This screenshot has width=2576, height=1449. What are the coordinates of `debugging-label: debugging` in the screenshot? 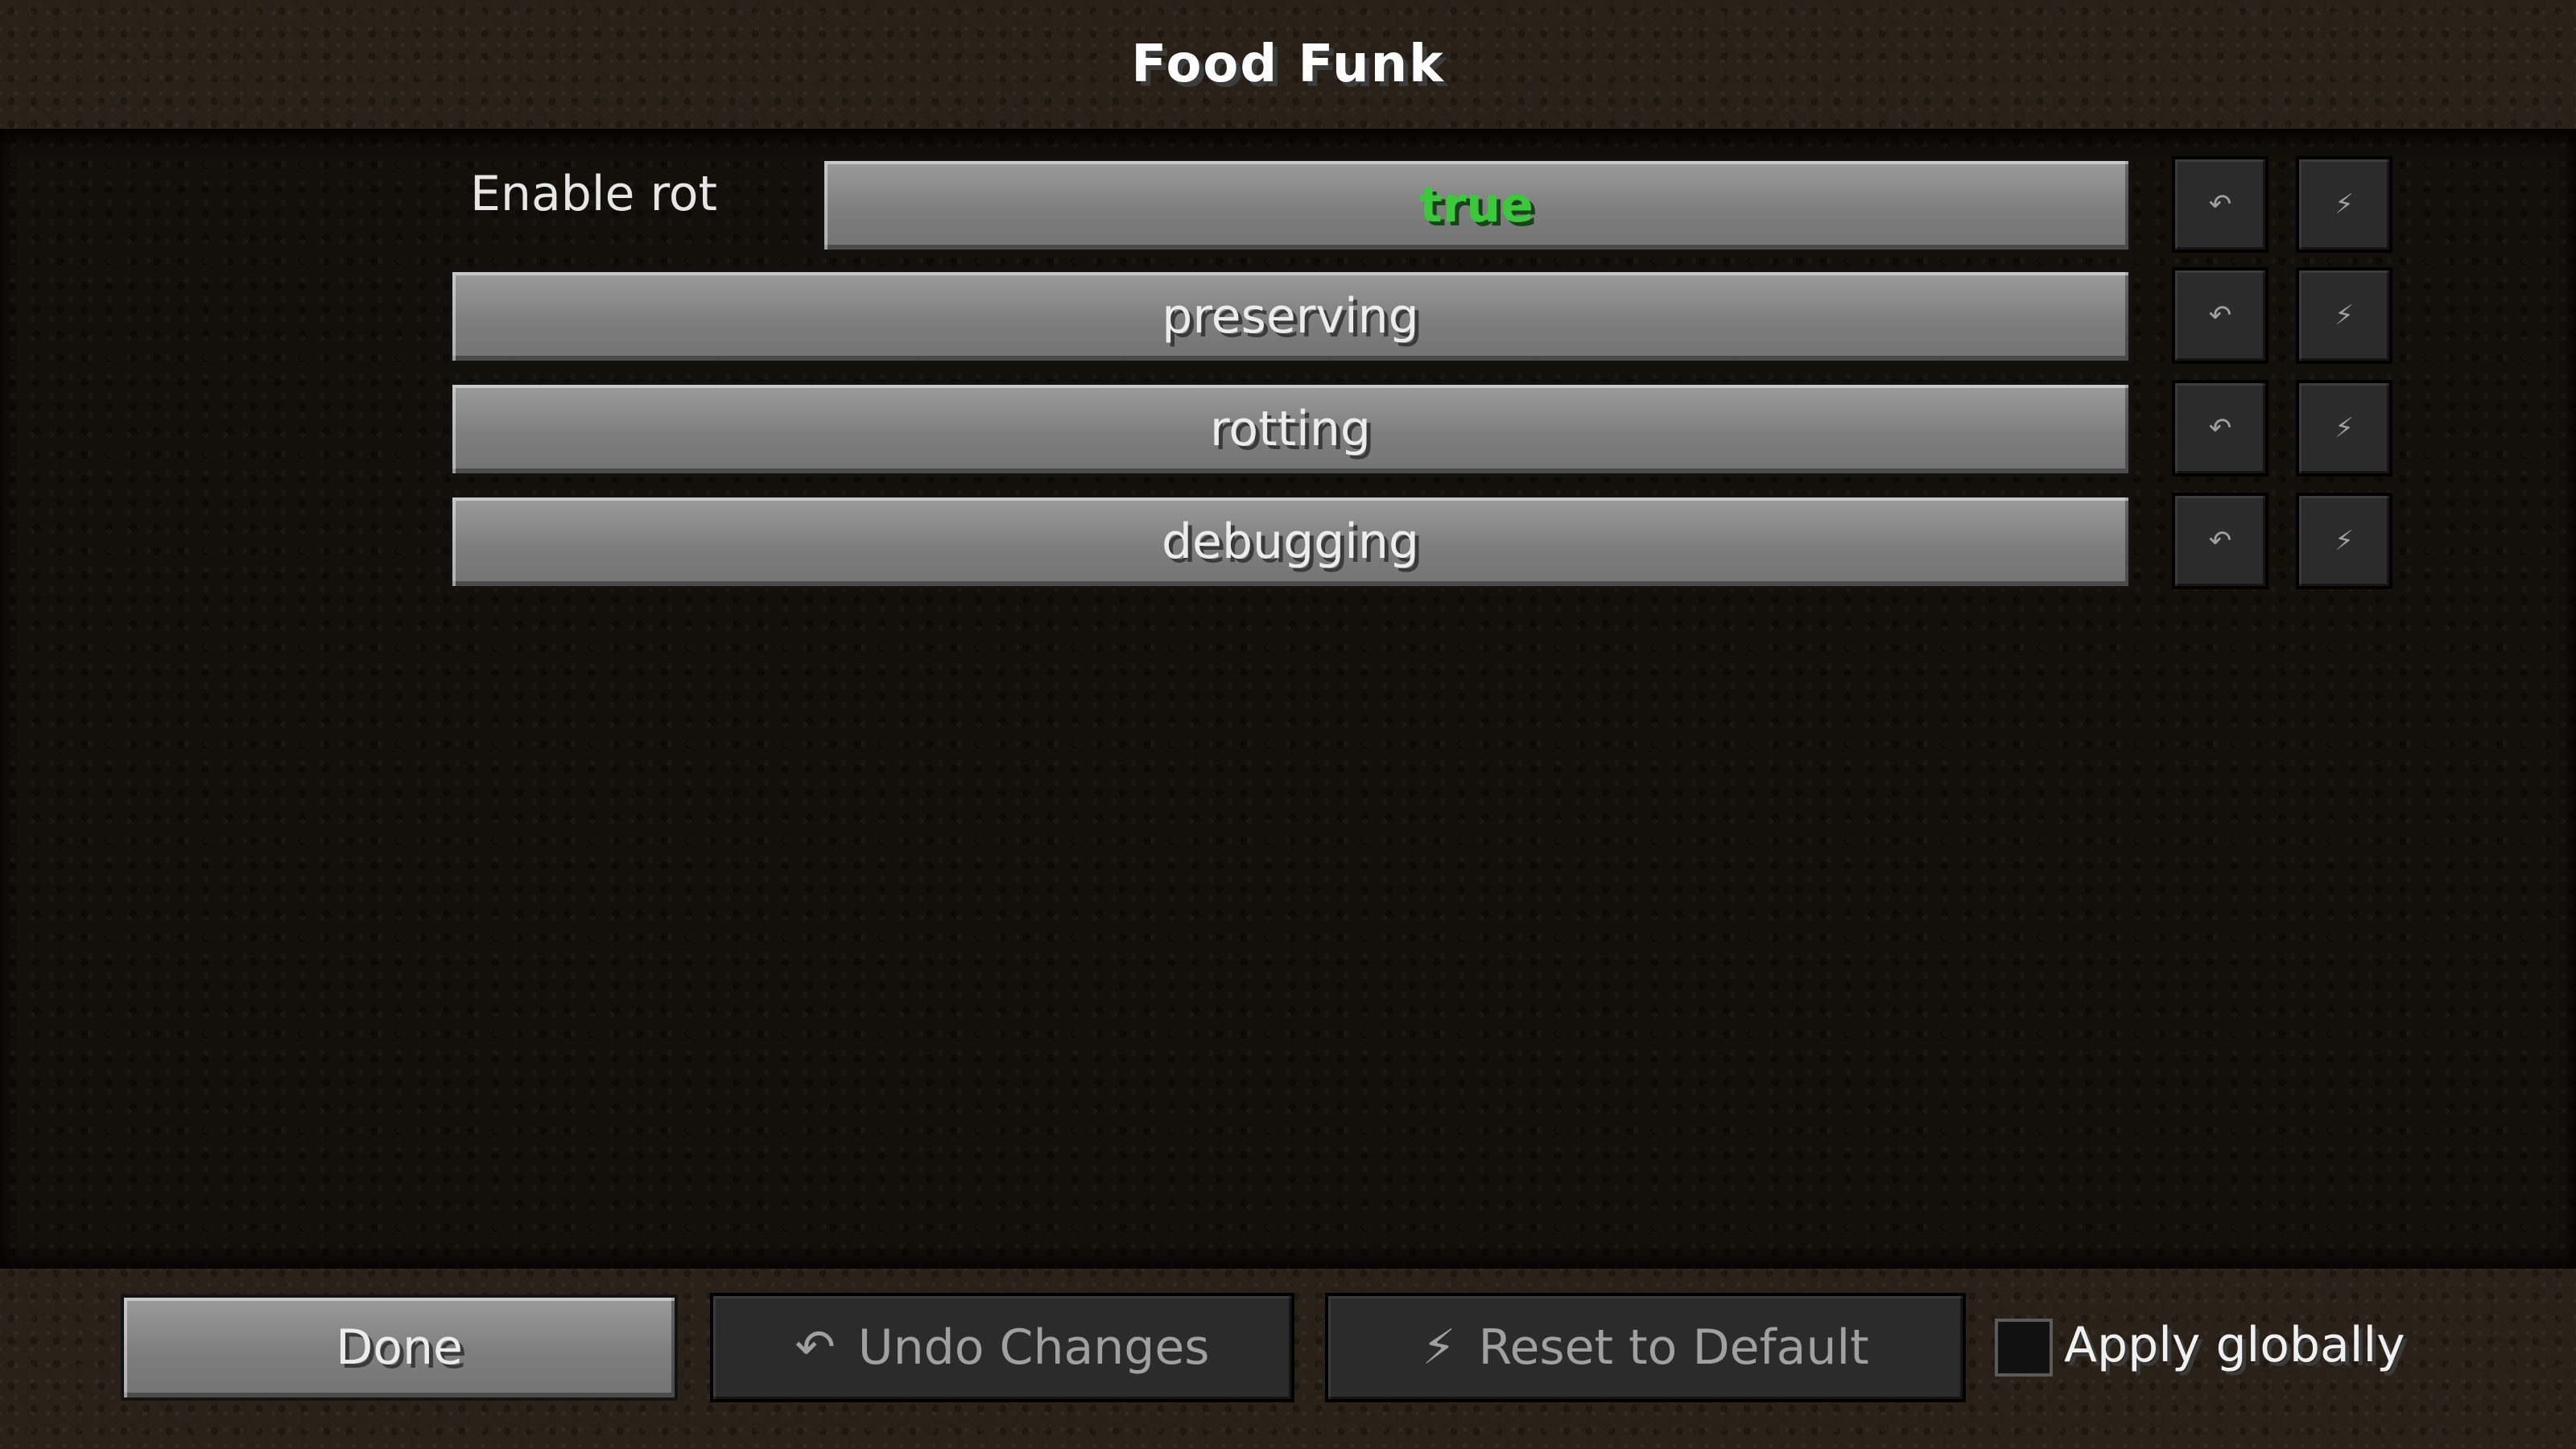 It's located at (1290, 542).